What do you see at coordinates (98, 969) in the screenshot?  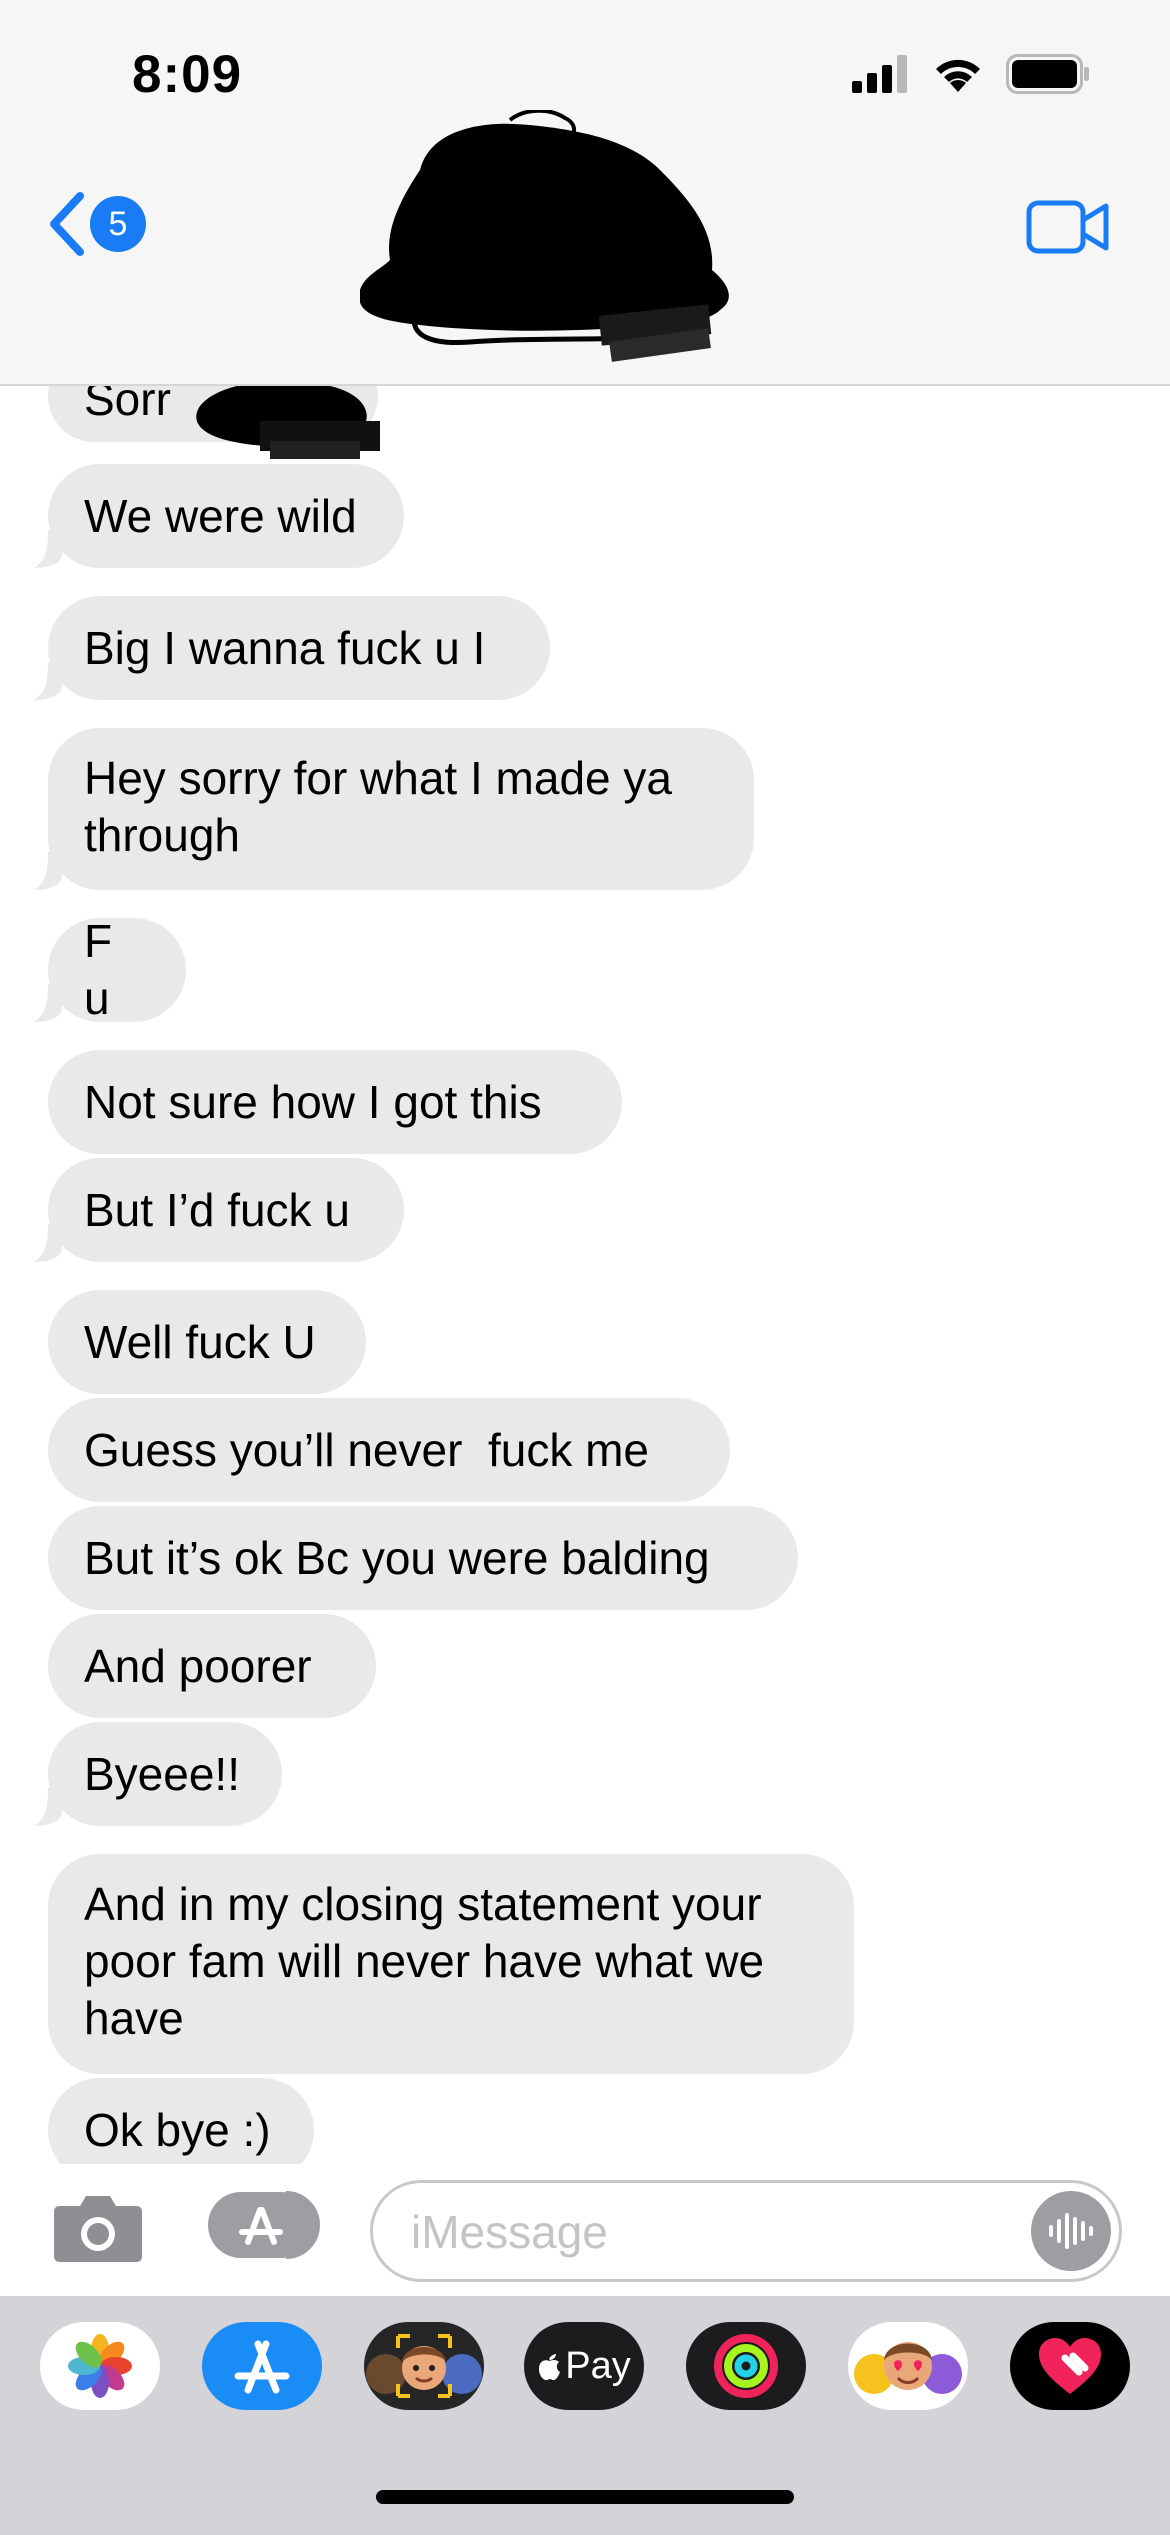 I see `message-text: F u` at bounding box center [98, 969].